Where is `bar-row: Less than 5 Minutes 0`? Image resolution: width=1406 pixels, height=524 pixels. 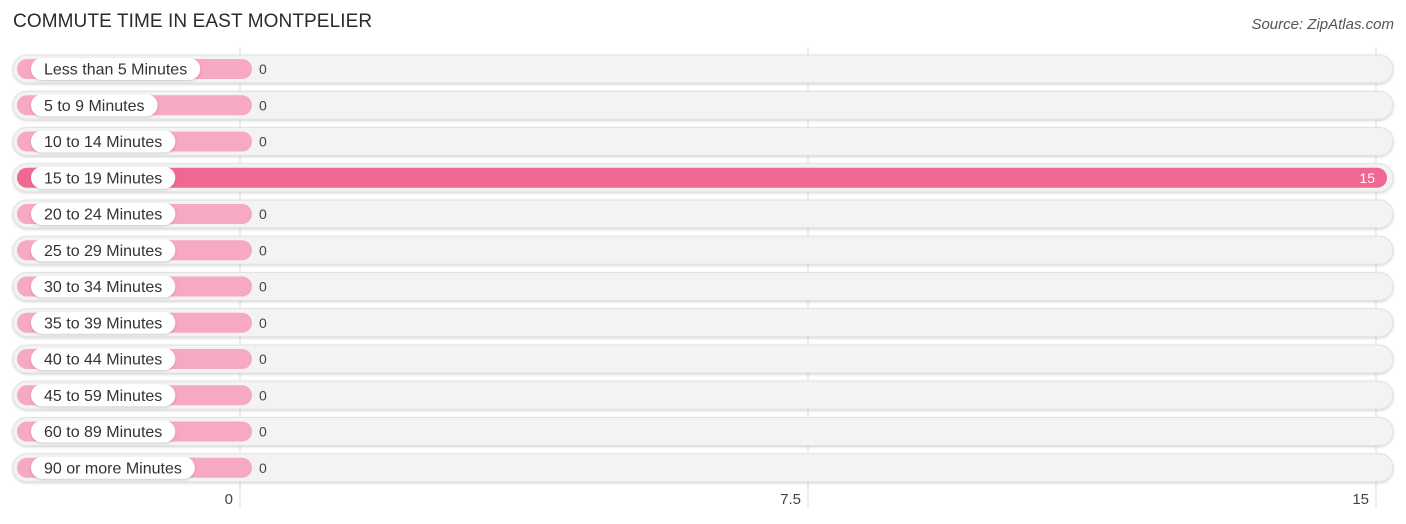
bar-row: Less than 5 Minutes 0 is located at coordinates (703, 69).